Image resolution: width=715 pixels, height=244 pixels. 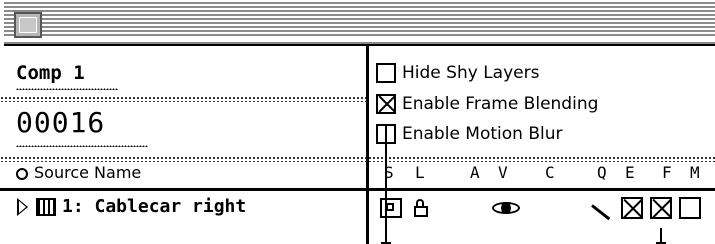 I want to click on option-enable-frame-blending: Enable Frame Blending, so click(x=487, y=104).